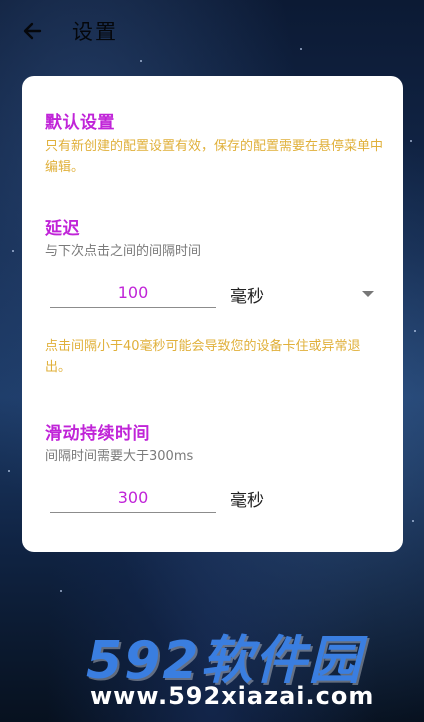 The width and height of the screenshot is (424, 722). What do you see at coordinates (62, 229) in the screenshot?
I see `delay-title: 延迟` at bounding box center [62, 229].